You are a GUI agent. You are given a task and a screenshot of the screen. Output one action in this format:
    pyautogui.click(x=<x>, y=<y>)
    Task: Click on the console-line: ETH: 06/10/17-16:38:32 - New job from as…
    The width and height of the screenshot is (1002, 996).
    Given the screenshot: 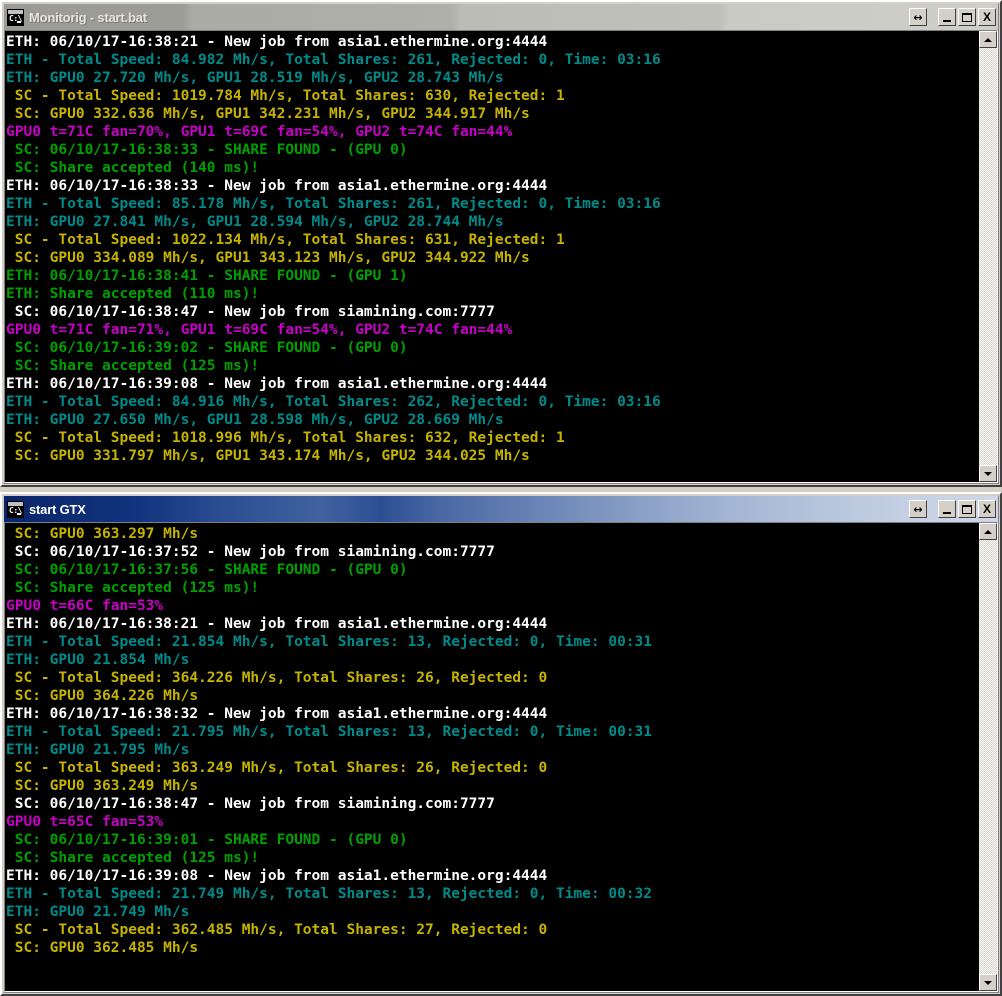 What is the action you would take?
    pyautogui.click(x=277, y=714)
    